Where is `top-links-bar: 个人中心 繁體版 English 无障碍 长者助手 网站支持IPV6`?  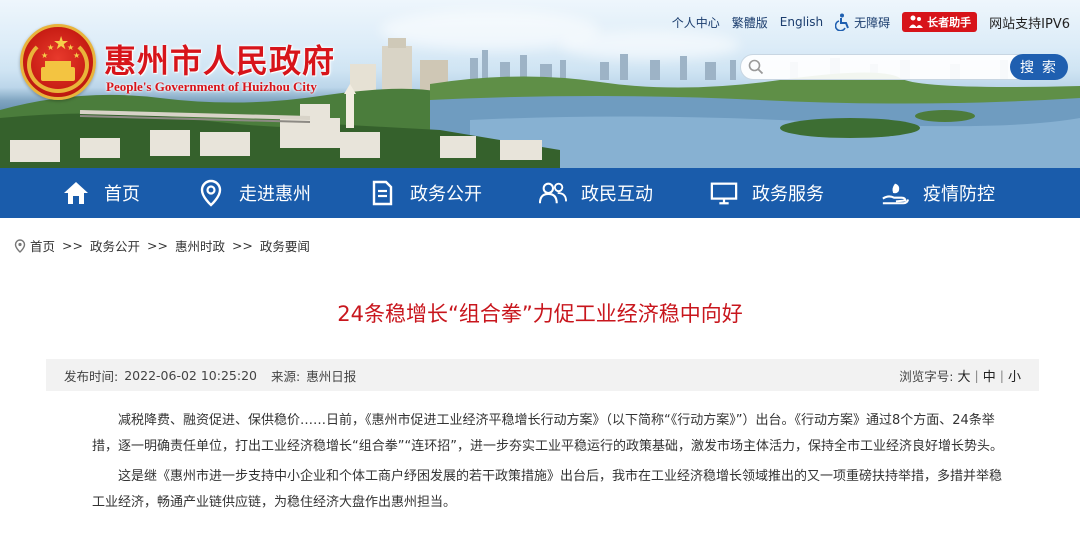
top-links-bar: 个人中心 繁體版 English 无障碍 长者助手 网站支持IPV6 is located at coordinates (871, 22).